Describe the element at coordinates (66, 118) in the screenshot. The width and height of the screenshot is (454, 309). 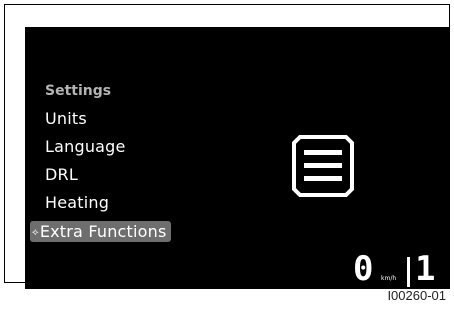
I see `menu-item-units: Units` at that location.